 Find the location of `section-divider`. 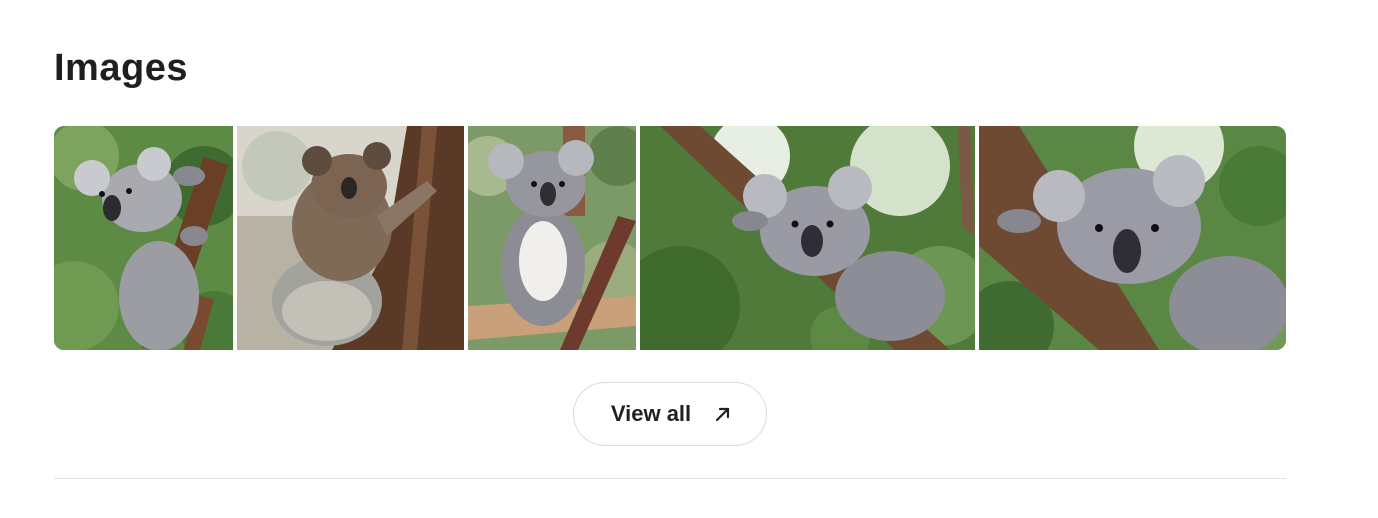

section-divider is located at coordinates (670, 478).